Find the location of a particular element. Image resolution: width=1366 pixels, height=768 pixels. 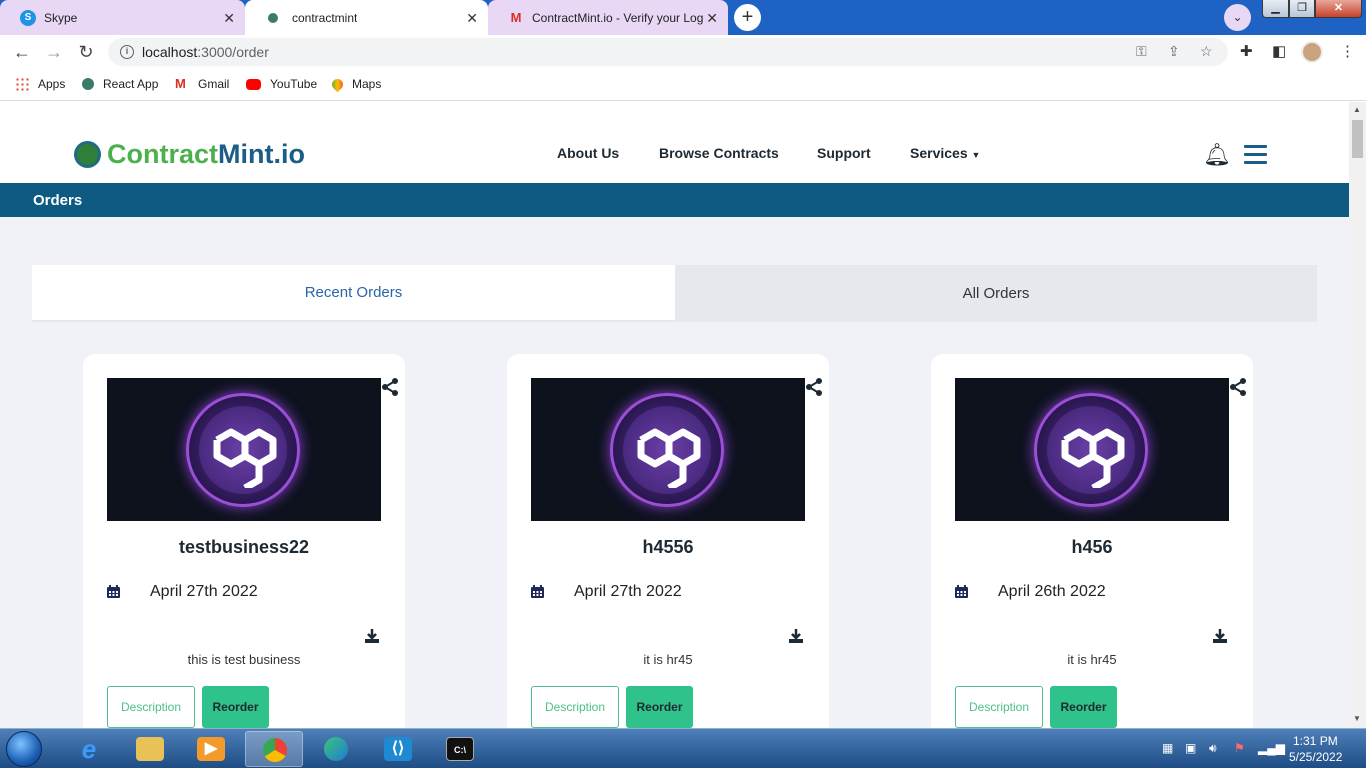

bookmark-maps: Maps is located at coordinates (355, 84).